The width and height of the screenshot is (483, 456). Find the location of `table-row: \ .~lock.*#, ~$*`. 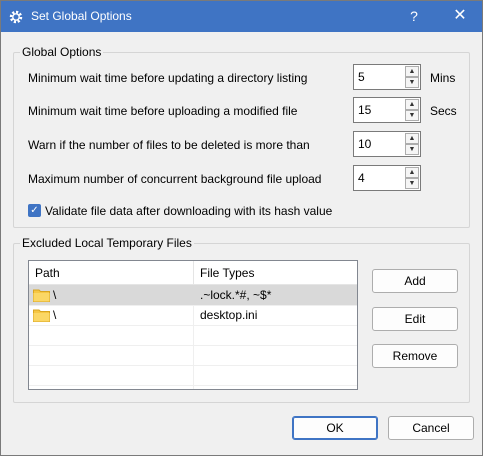

table-row: \ .~lock.*#, ~$* is located at coordinates (193, 295).